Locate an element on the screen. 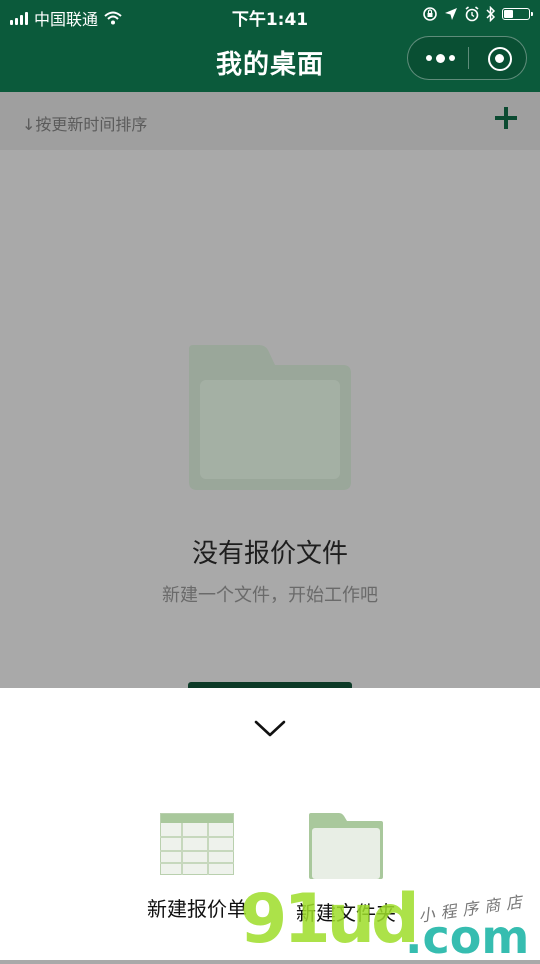 This screenshot has height=964, width=540. wifi-icon is located at coordinates (113, 18).